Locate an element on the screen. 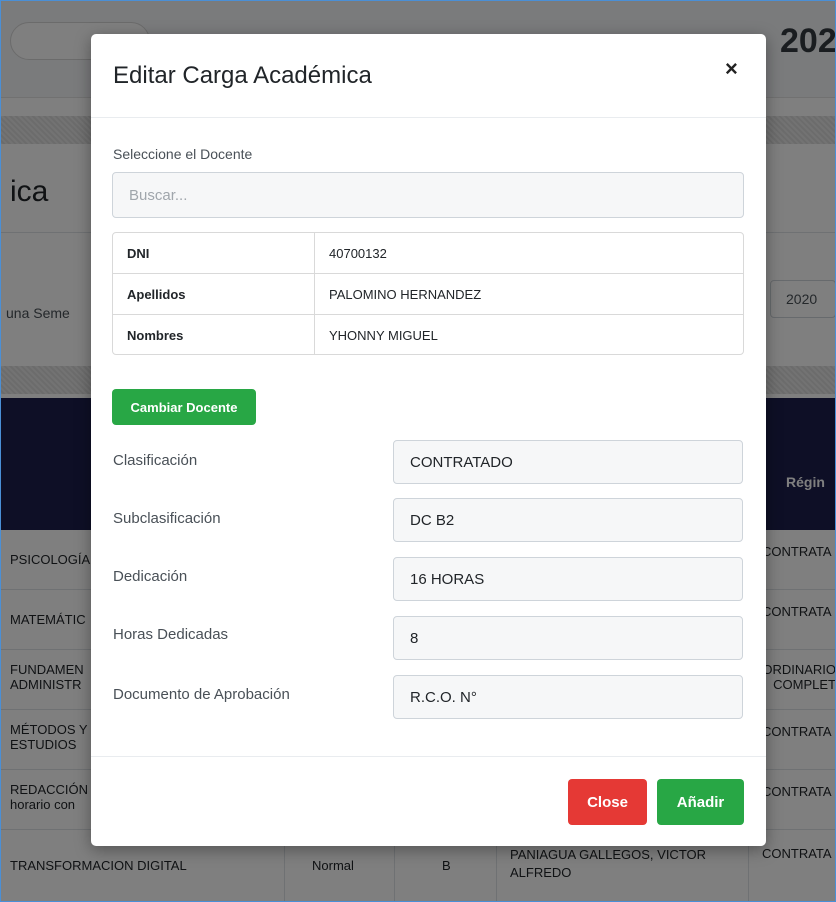 The image size is (836, 902). dedication-field is located at coordinates (568, 579).